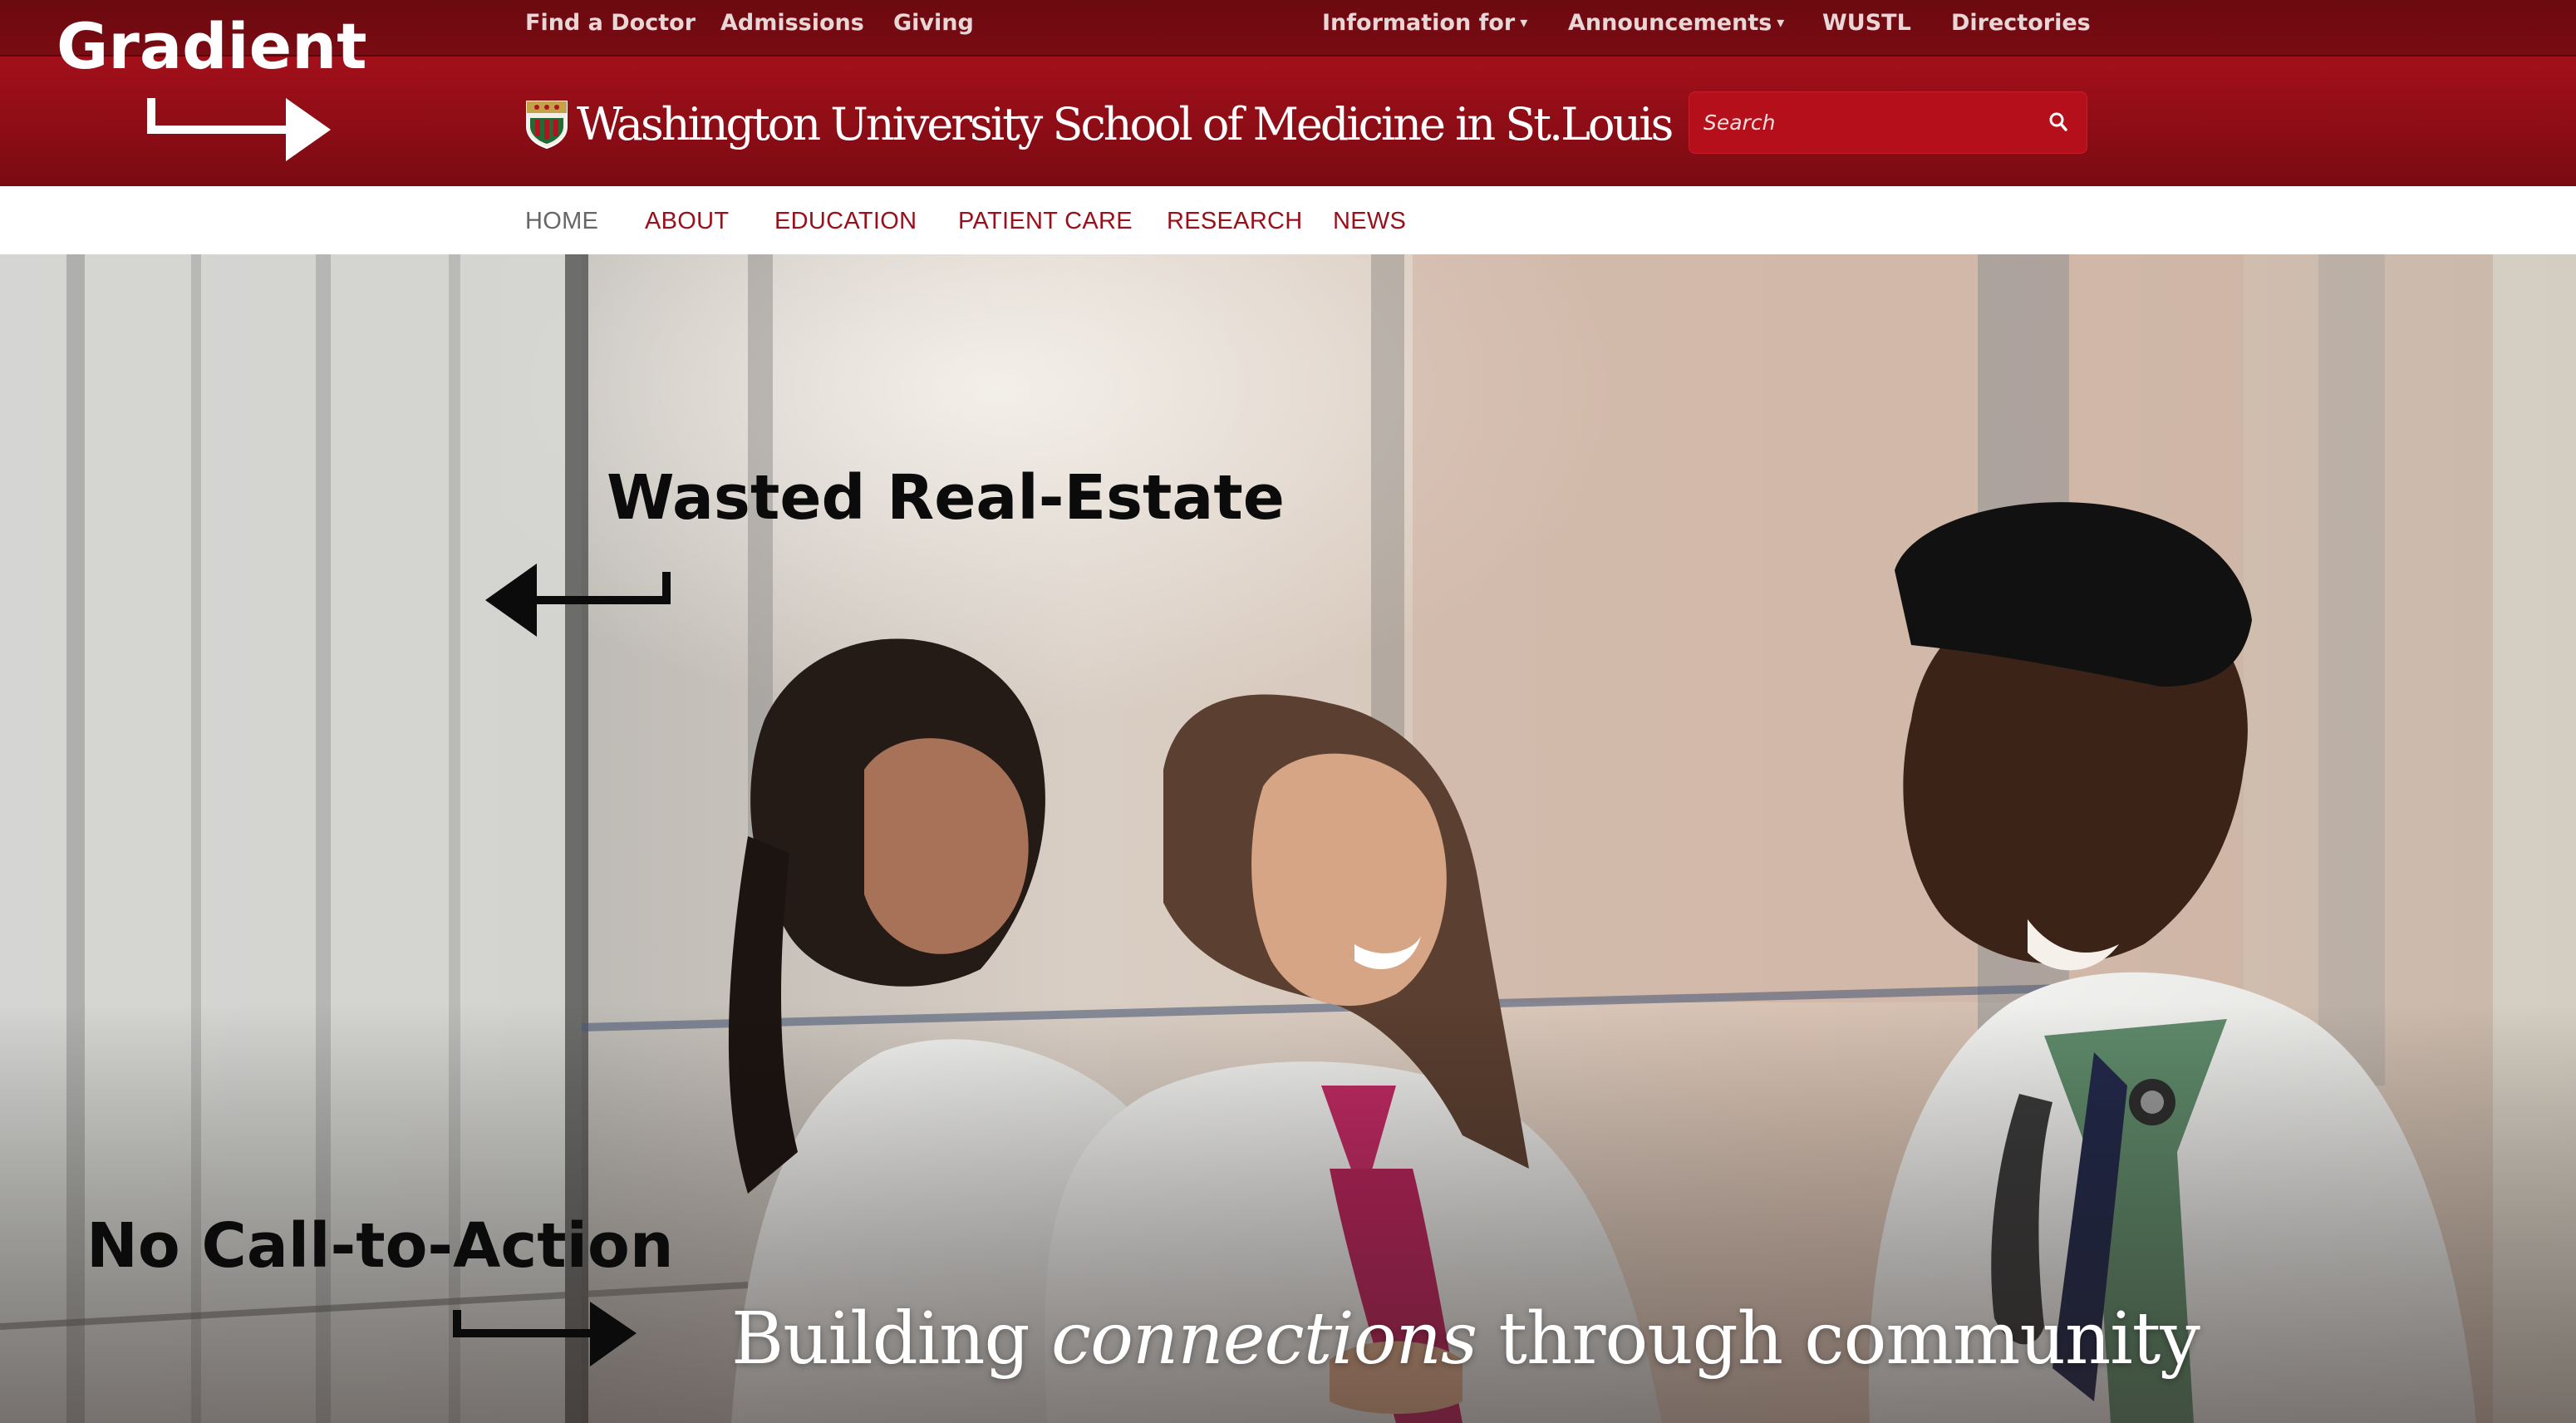 This screenshot has width=2576, height=1423. What do you see at coordinates (1045, 221) in the screenshot?
I see `nav-item-patient-care: PATIENT CARE` at bounding box center [1045, 221].